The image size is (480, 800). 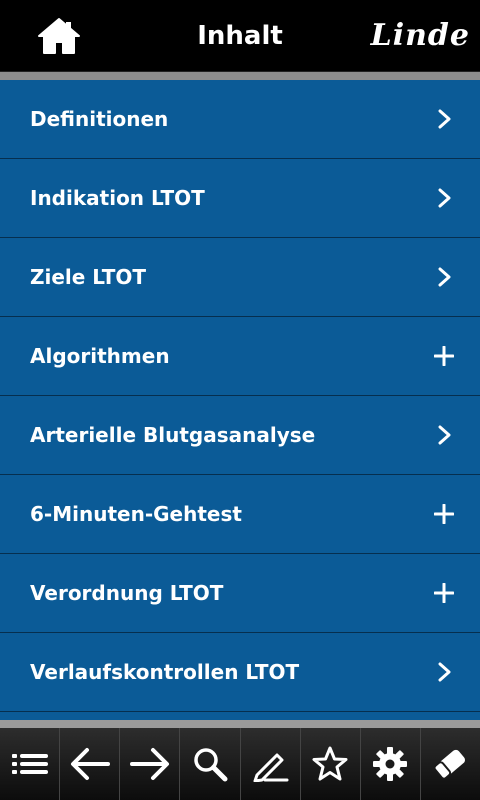 I want to click on list-item-arterielle-blutgasanalyse: Arterielle Blutgasanalyse, so click(x=240, y=435).